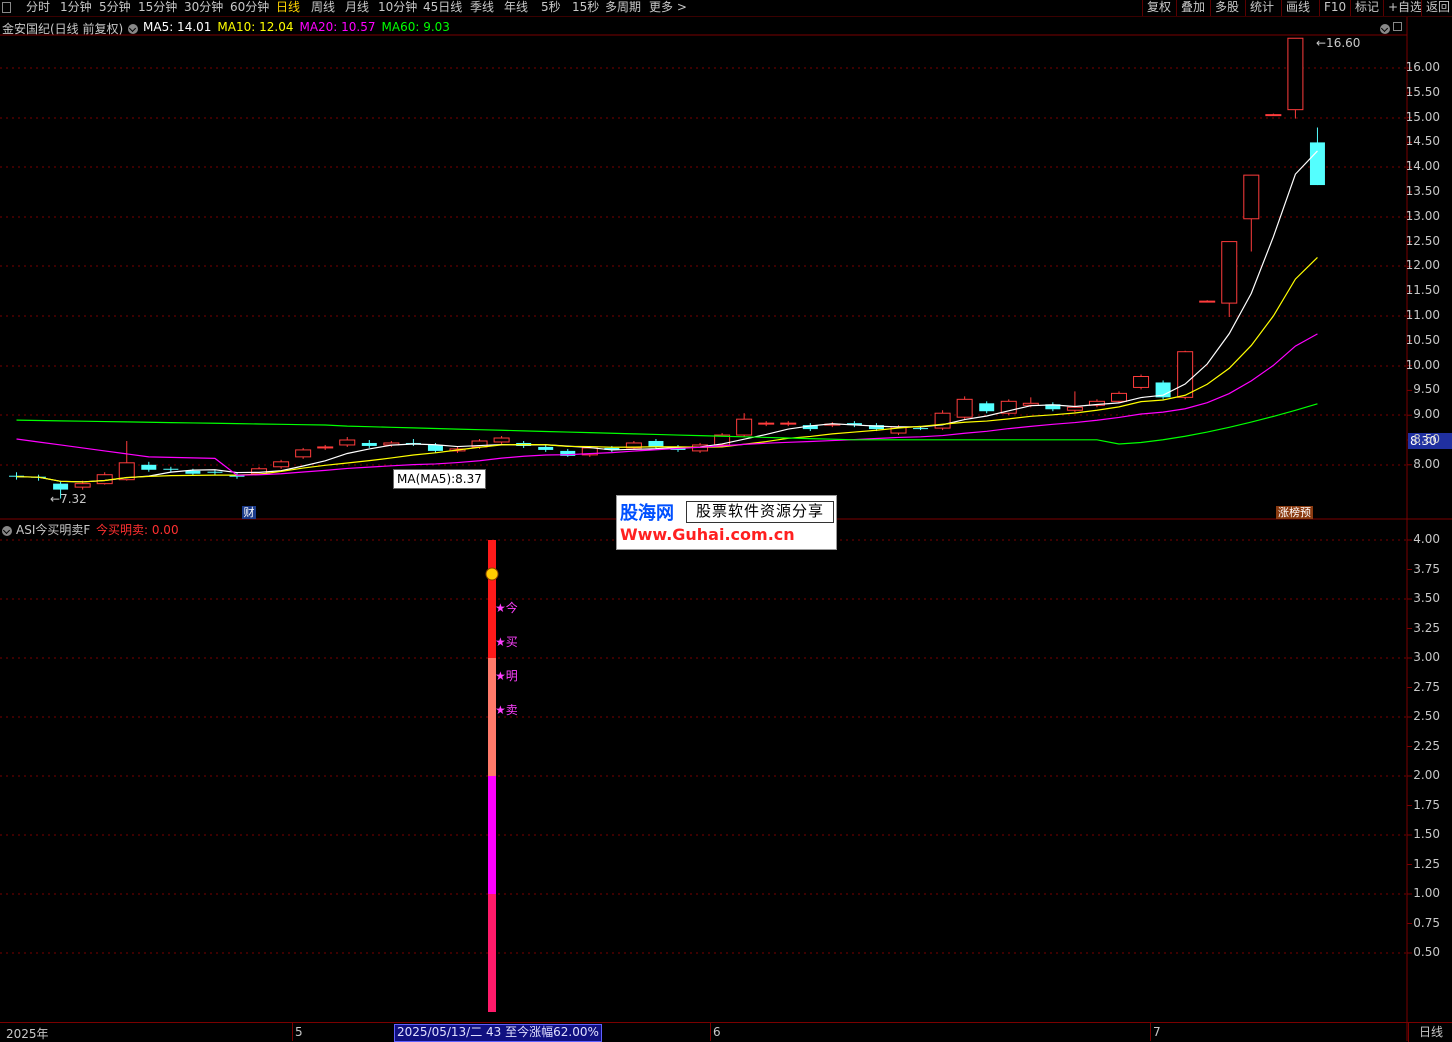  Describe the element at coordinates (717, 1032) in the screenshot. I see `time-label-jun: 6` at that location.